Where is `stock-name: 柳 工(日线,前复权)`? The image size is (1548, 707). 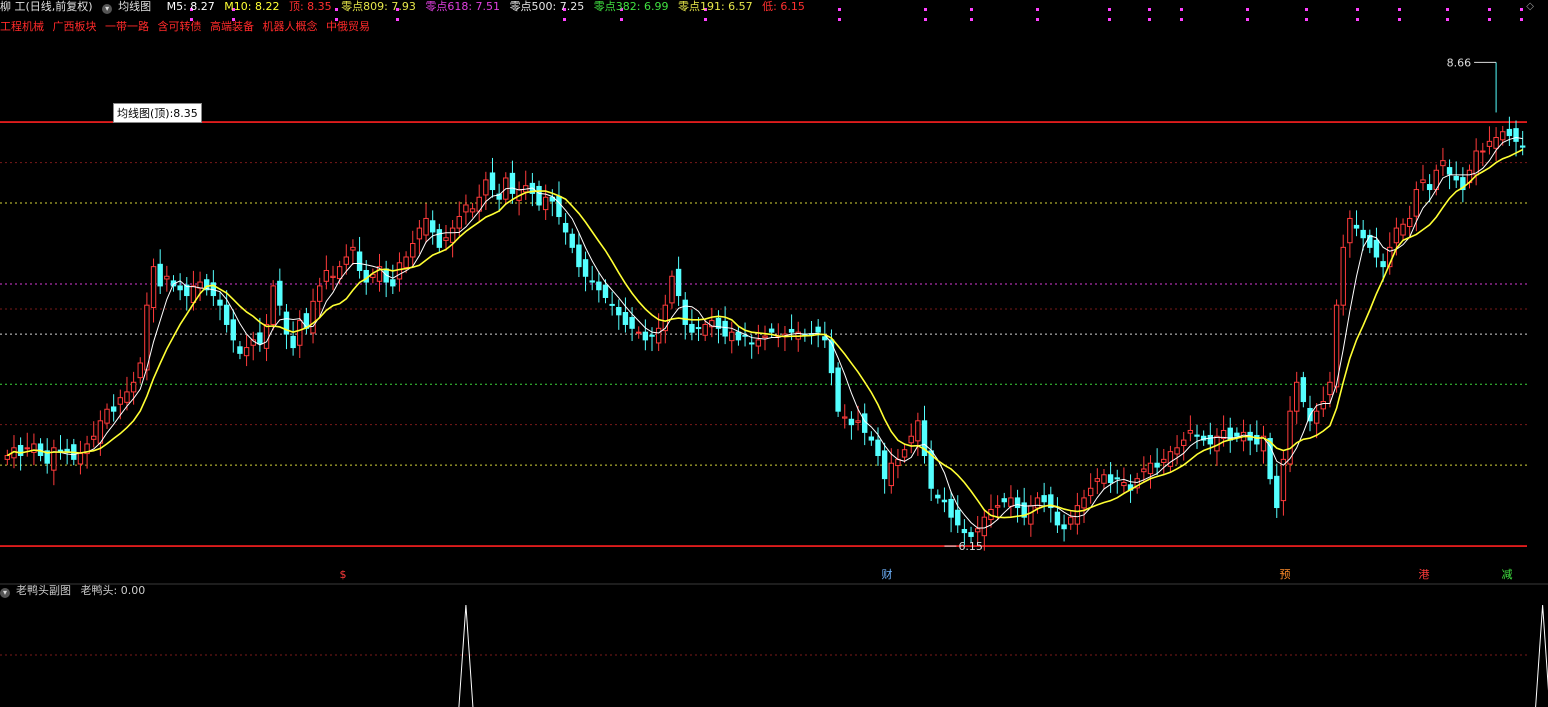
stock-name: 柳 工(日线,前复权) is located at coordinates (46, 6).